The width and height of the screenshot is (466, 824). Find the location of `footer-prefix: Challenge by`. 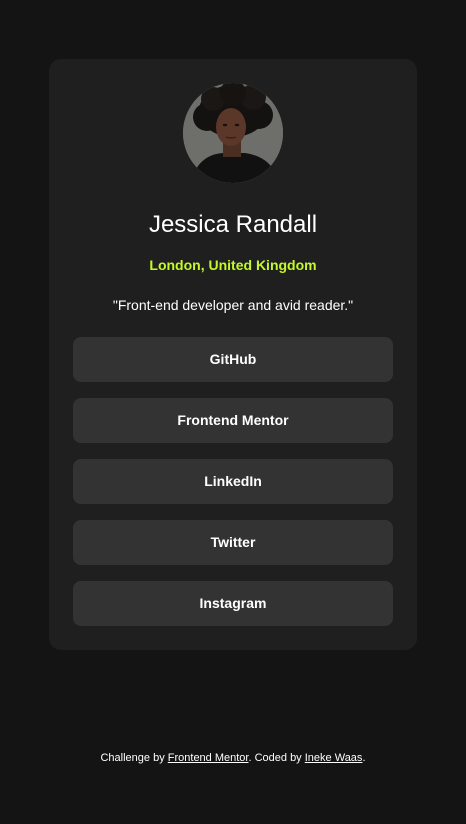

footer-prefix: Challenge by is located at coordinates (134, 758).